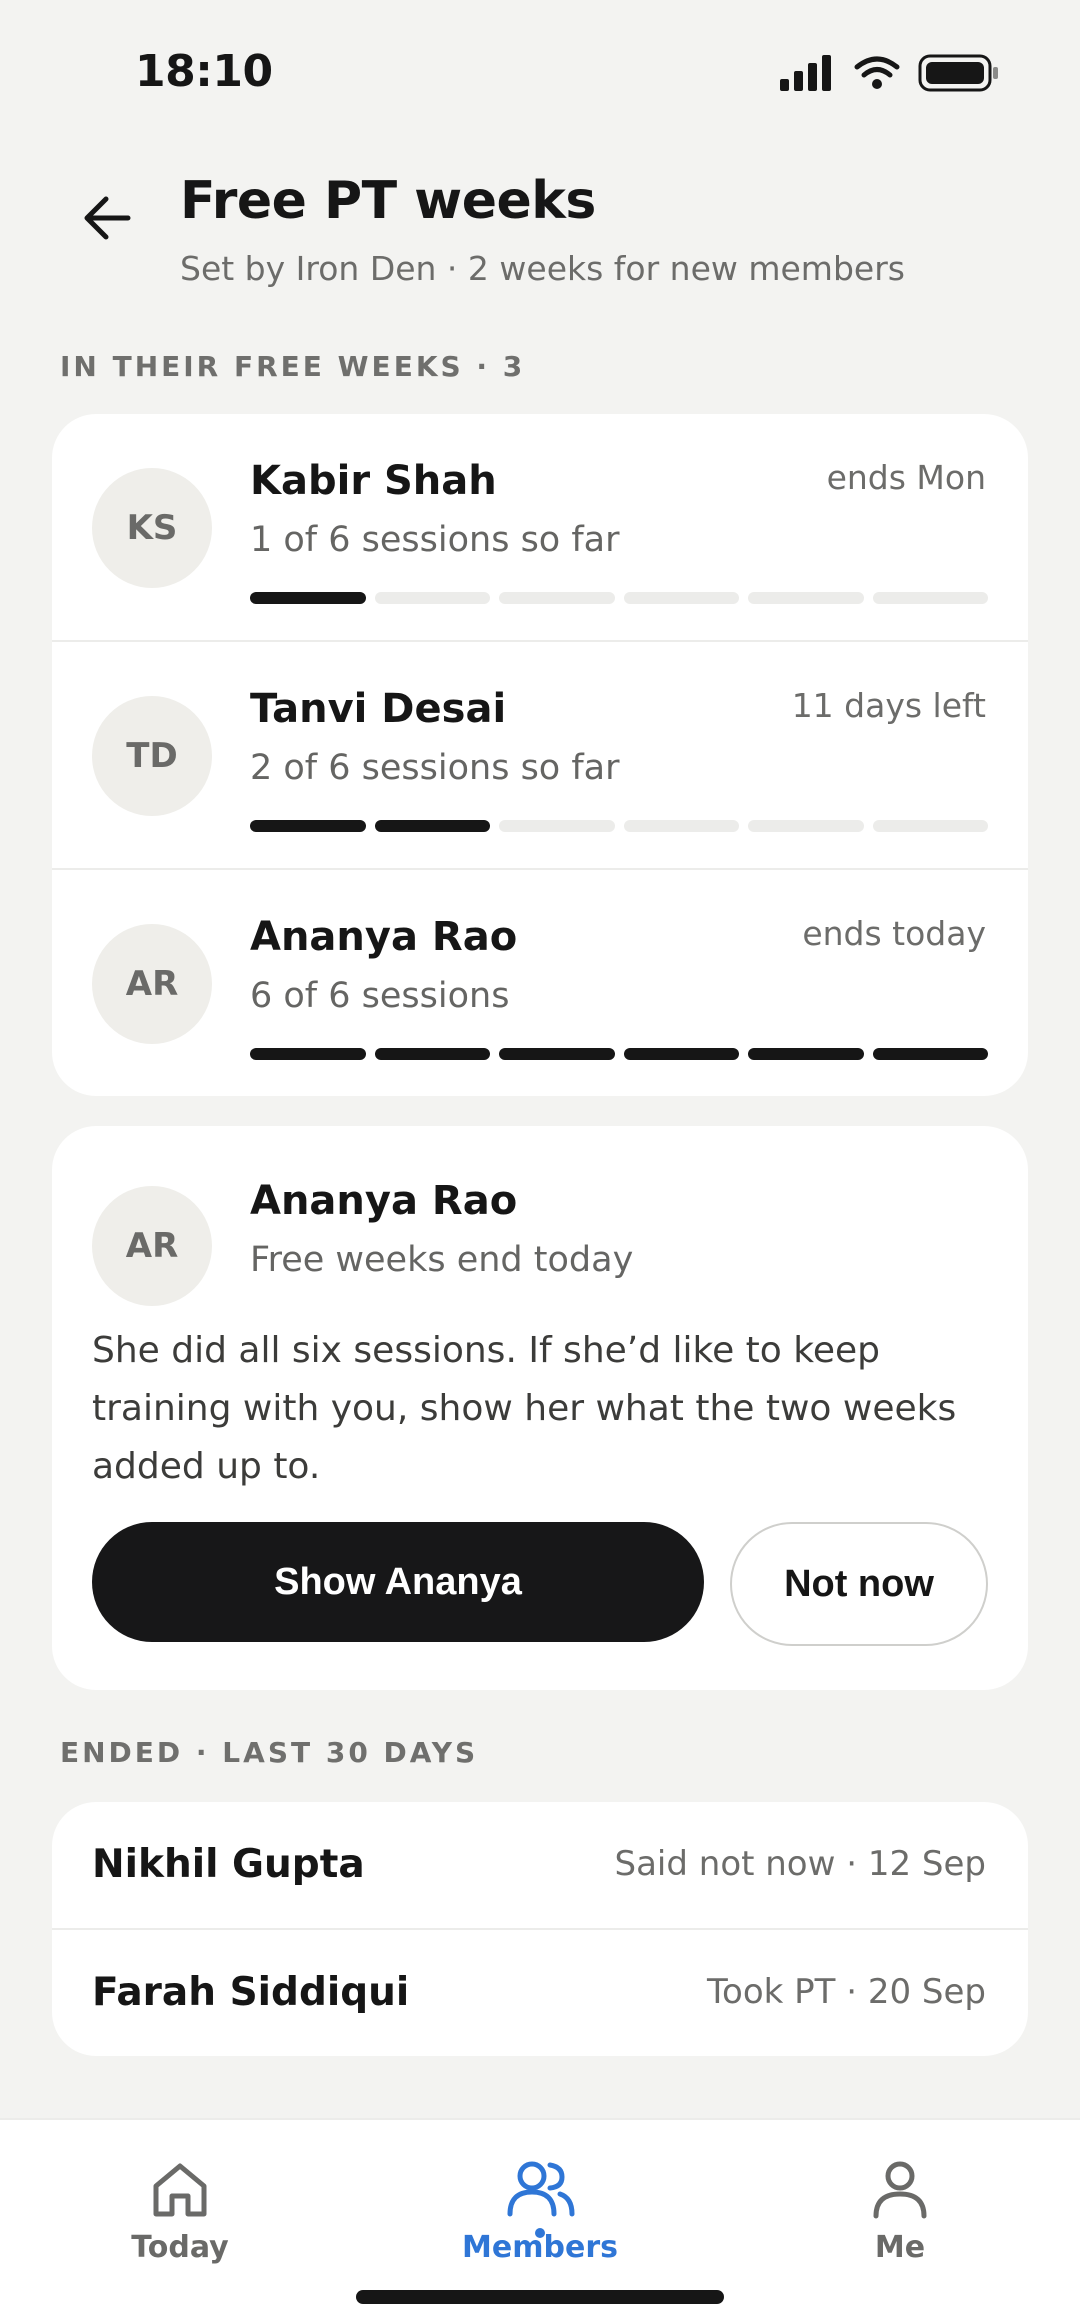 The width and height of the screenshot is (1080, 2322). I want to click on tab-label: Me, so click(900, 2247).